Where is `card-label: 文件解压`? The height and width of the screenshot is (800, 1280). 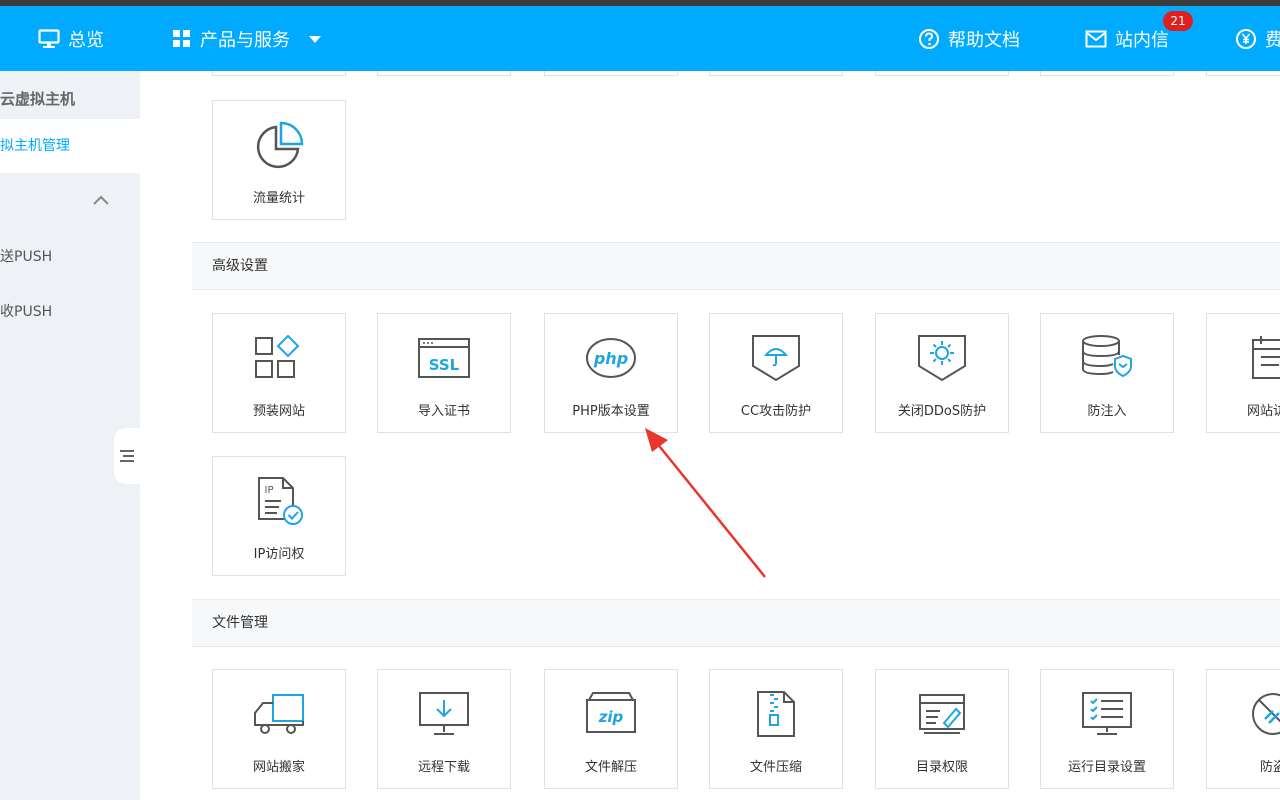 card-label: 文件解压 is located at coordinates (610, 767).